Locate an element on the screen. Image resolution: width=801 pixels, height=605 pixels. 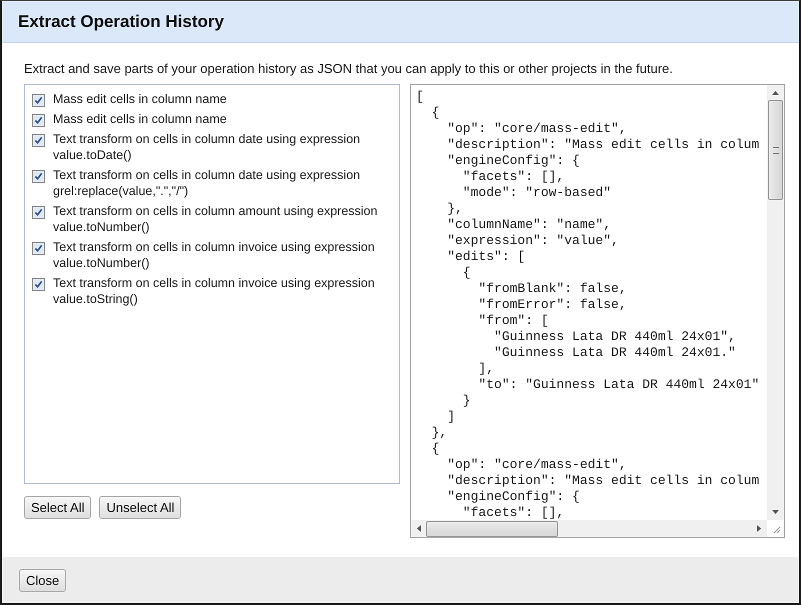
selection-button: Select All is located at coordinates (58, 507).